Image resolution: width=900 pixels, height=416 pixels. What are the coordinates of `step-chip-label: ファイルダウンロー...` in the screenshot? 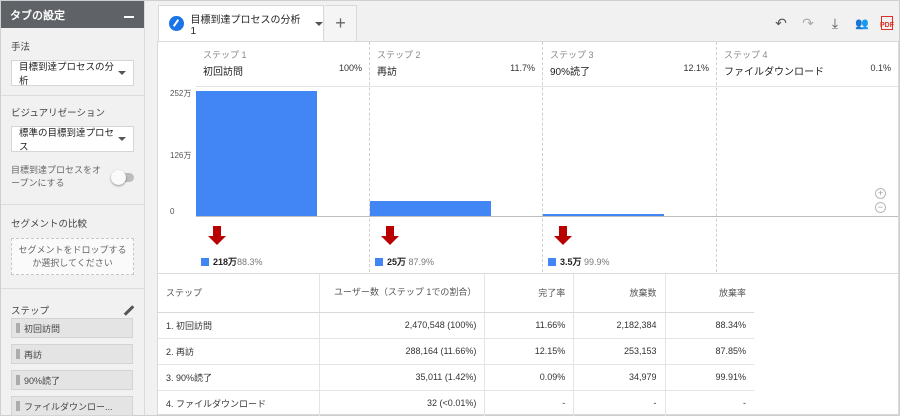 It's located at (68, 406).